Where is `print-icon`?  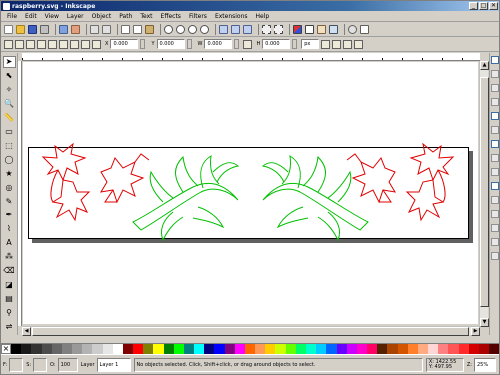 print-icon is located at coordinates (44, 29).